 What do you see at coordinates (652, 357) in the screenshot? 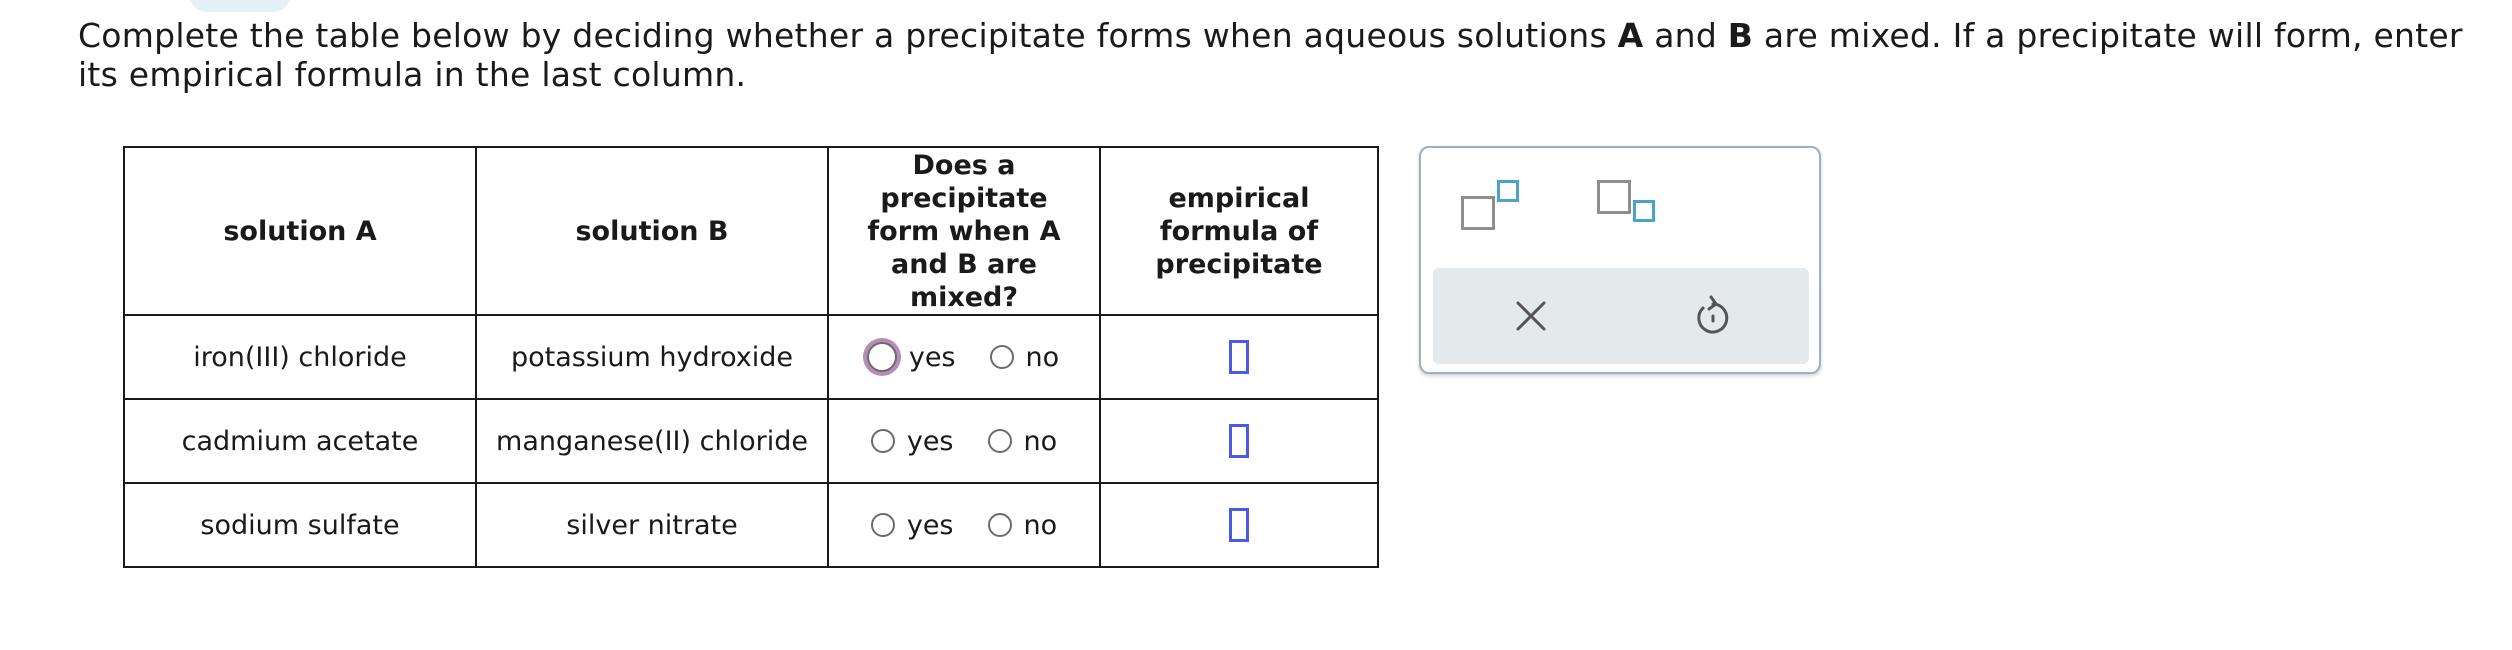
I see `cell-solution-b: potassium hydroxide` at bounding box center [652, 357].